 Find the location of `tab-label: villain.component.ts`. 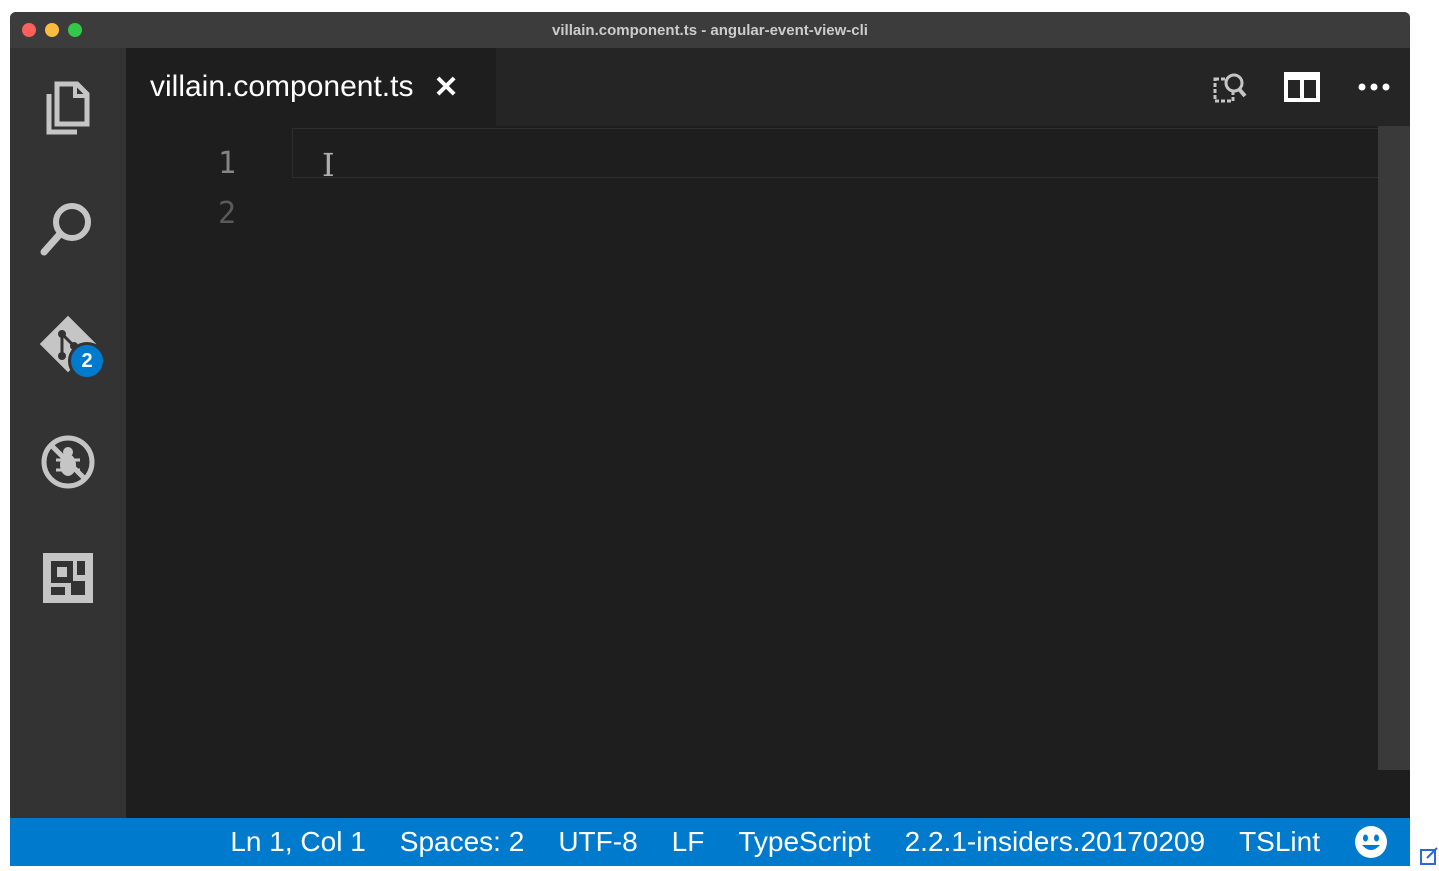

tab-label: villain.component.ts is located at coordinates (282, 86).